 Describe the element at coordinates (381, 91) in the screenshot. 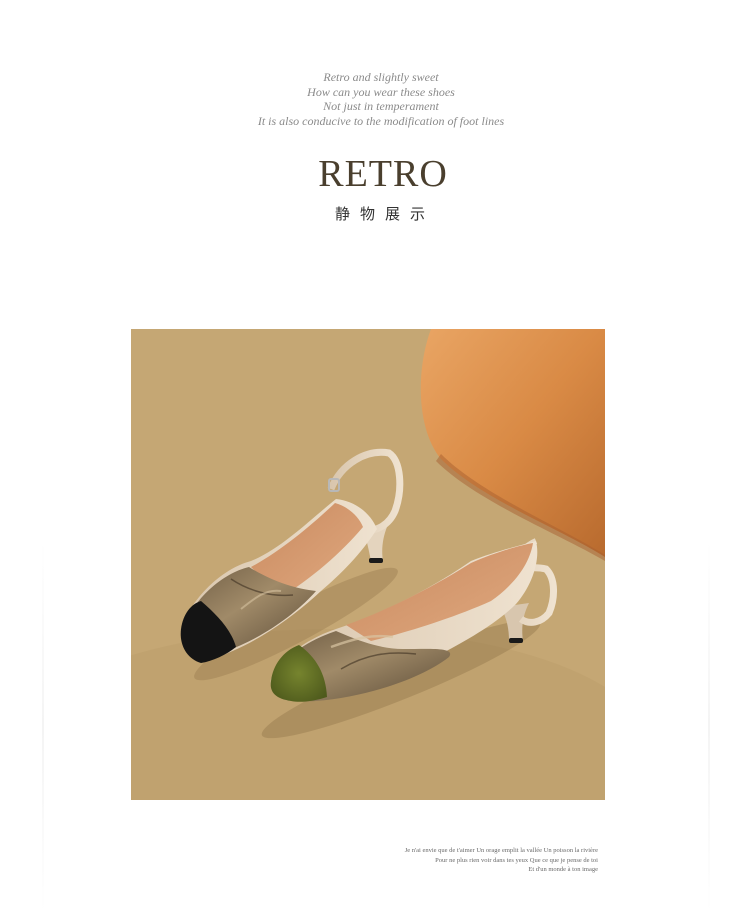

I see `intro-line: How can you wear these shoes` at that location.